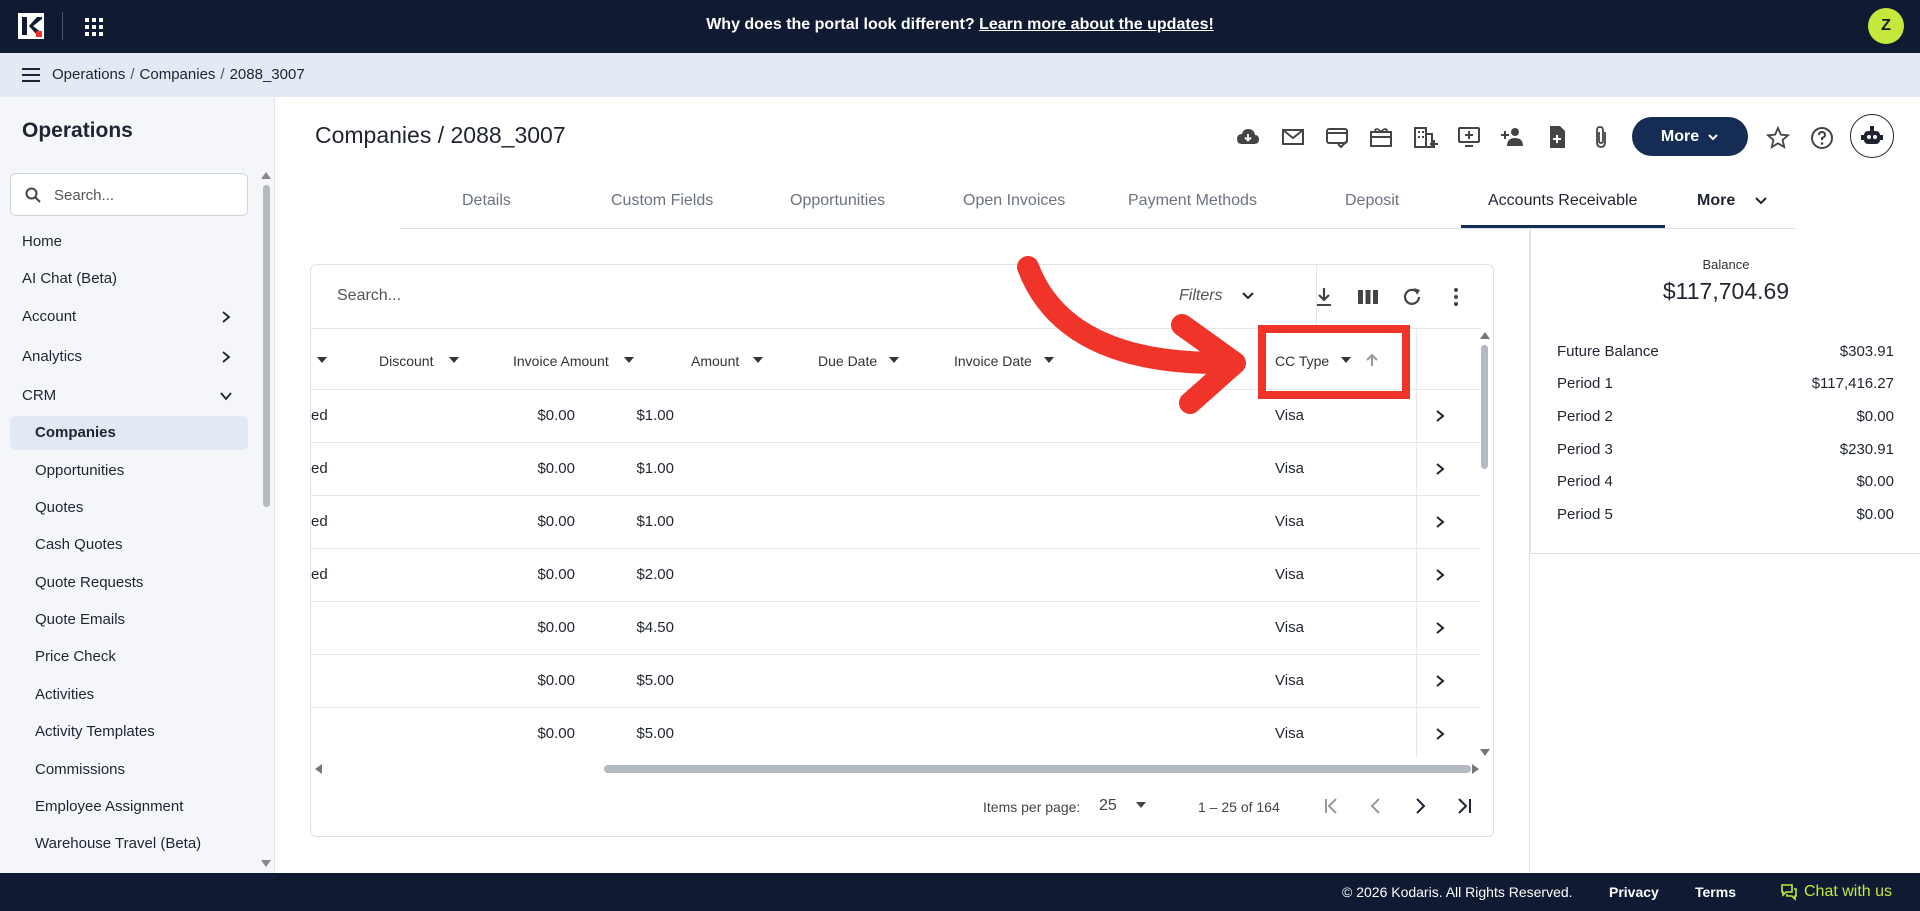  I want to click on column-header-amount: Amount, so click(715, 361).